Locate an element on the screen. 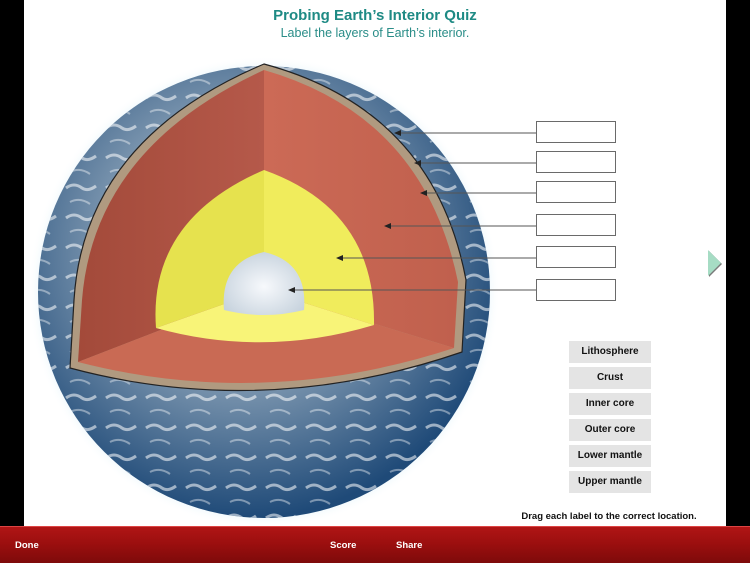 This screenshot has height=563, width=750. instruction-text: Drag each label to the correct location. is located at coordinates (609, 516).